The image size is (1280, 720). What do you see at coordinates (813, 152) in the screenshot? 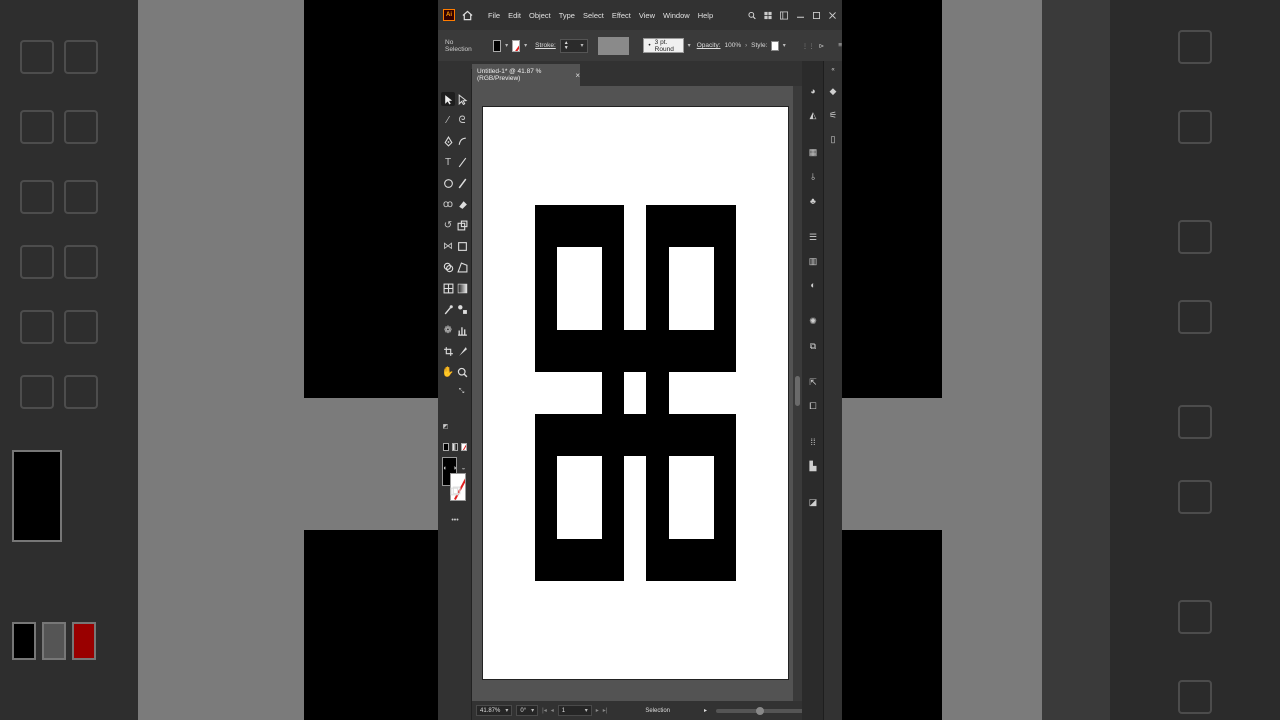
I see `swatches-icon: ▦` at bounding box center [813, 152].